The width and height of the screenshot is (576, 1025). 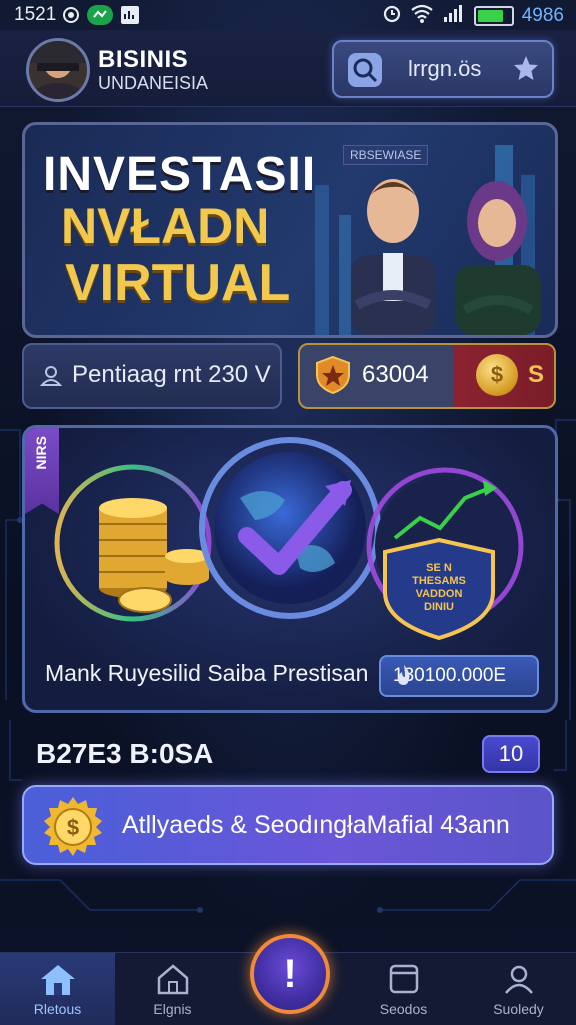 I want to click on status-bar: 1521 4986, so click(x=288, y=15).